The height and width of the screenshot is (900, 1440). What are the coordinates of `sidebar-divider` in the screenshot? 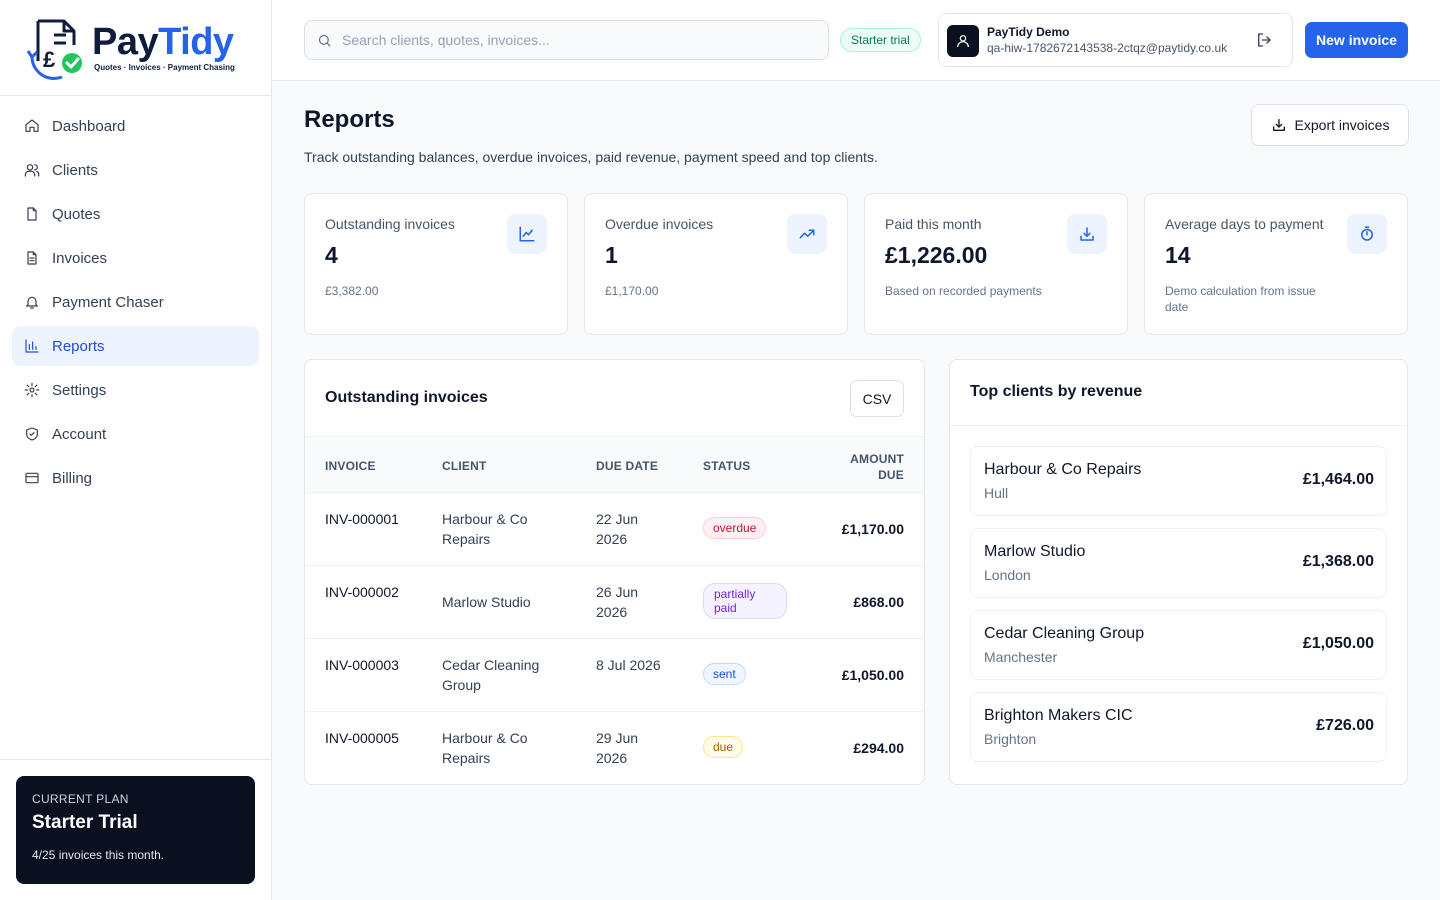 It's located at (135, 759).